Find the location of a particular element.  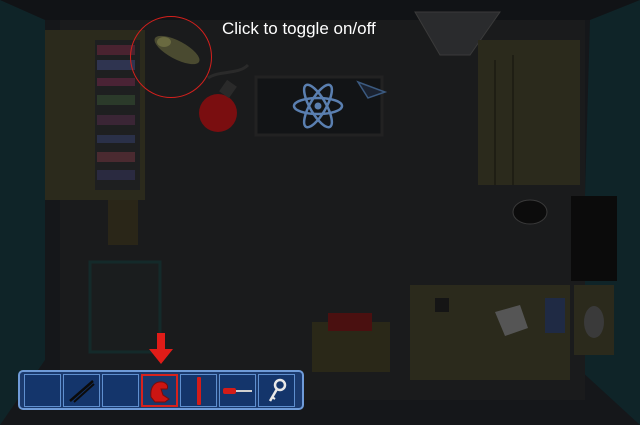

inventory-bar is located at coordinates (161, 390).